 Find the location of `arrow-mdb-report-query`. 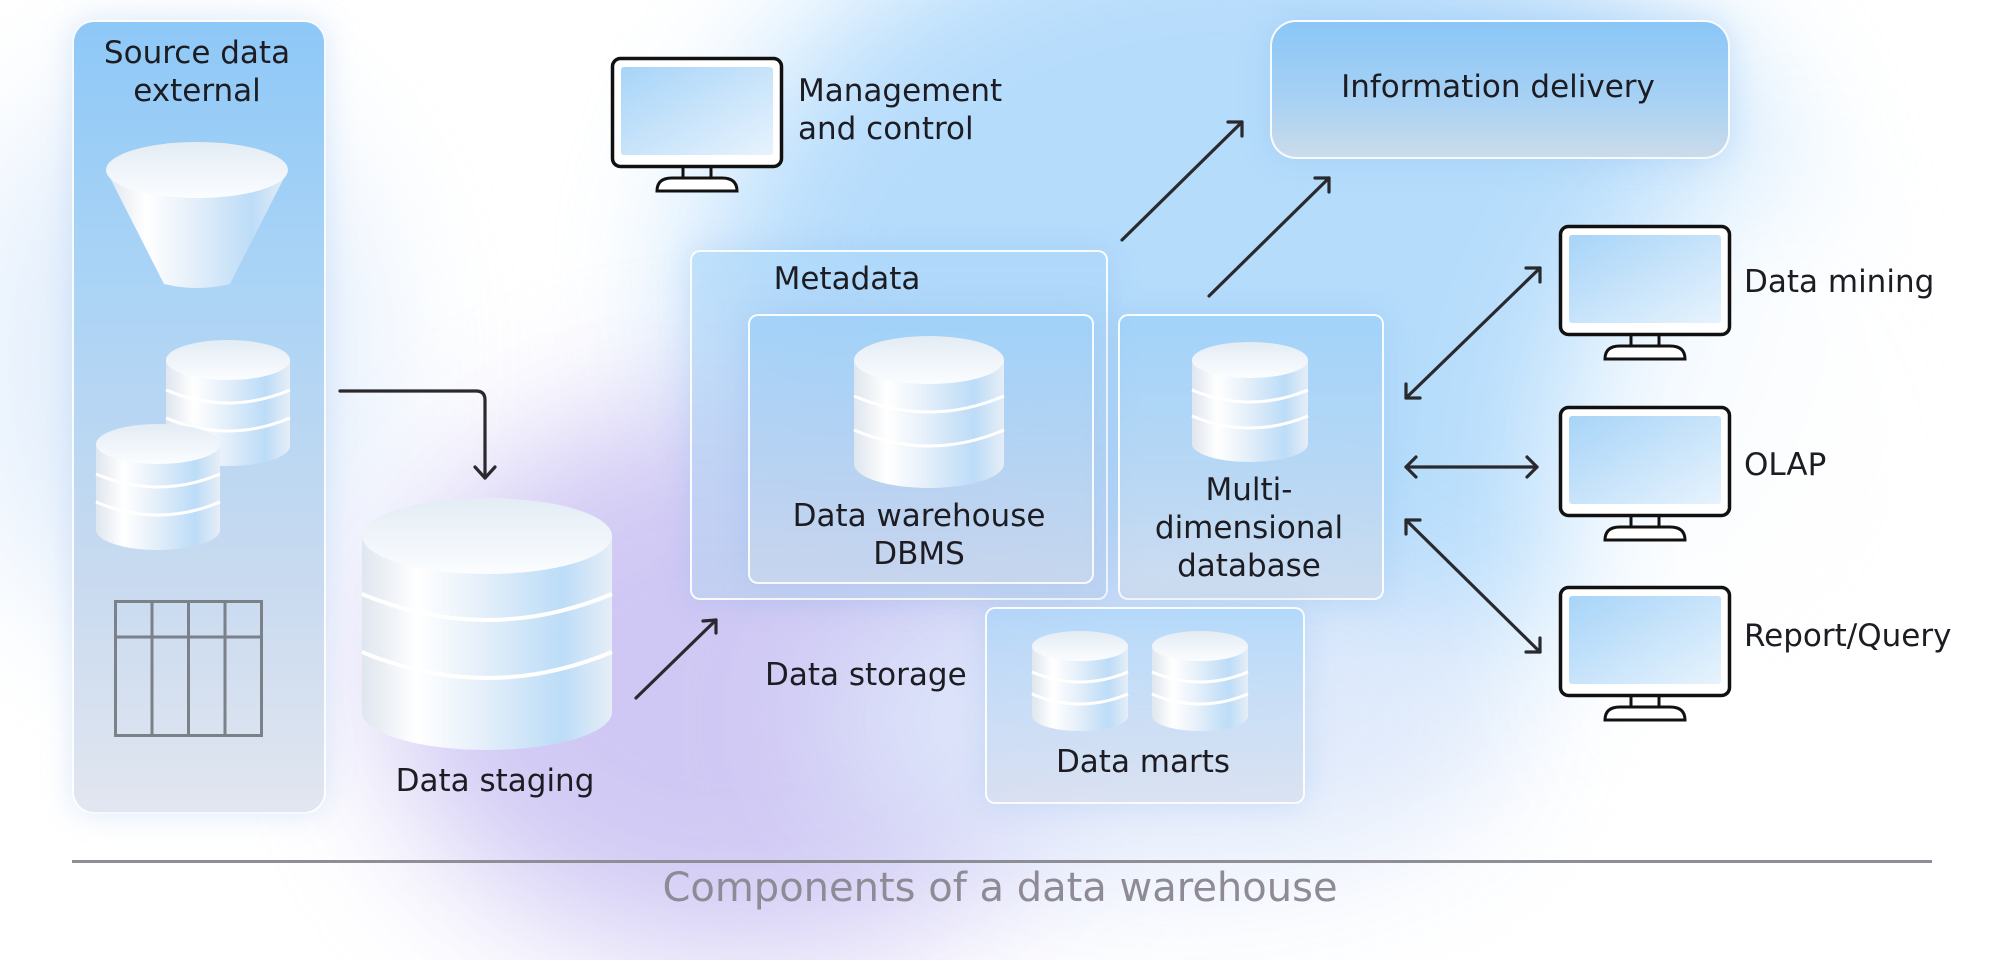

arrow-mdb-report-query is located at coordinates (1473, 586).